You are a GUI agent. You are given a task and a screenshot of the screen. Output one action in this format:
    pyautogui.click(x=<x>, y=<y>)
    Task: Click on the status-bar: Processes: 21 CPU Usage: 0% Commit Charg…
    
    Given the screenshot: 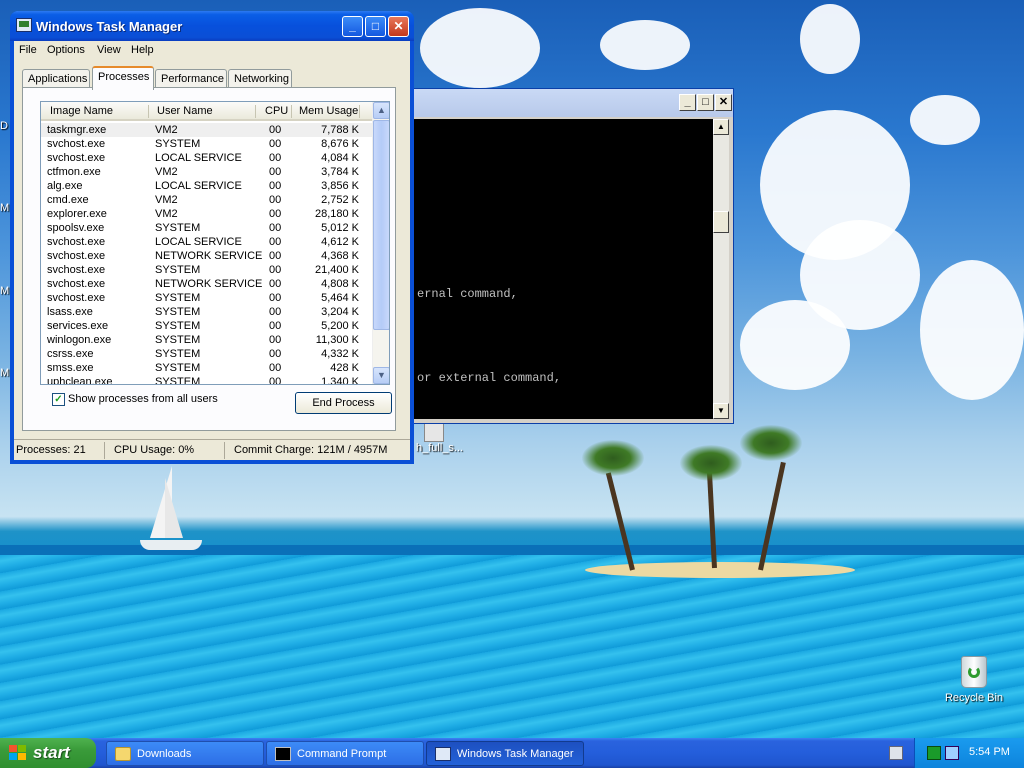 What is the action you would take?
    pyautogui.click(x=212, y=450)
    